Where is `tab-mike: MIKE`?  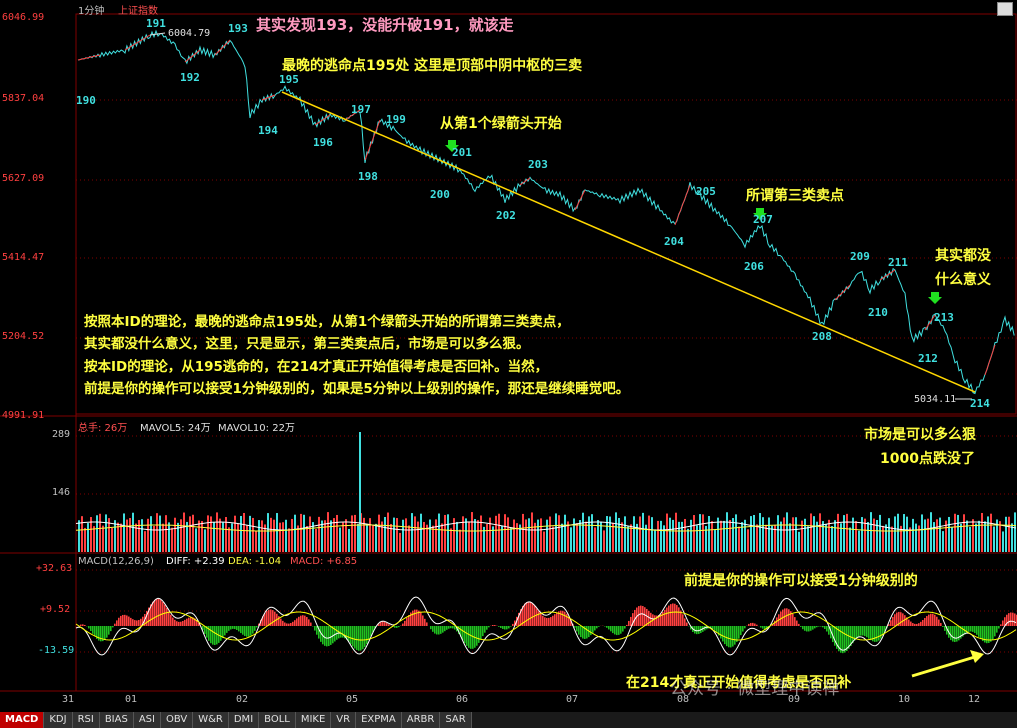
tab-mike: MIKE is located at coordinates (313, 720).